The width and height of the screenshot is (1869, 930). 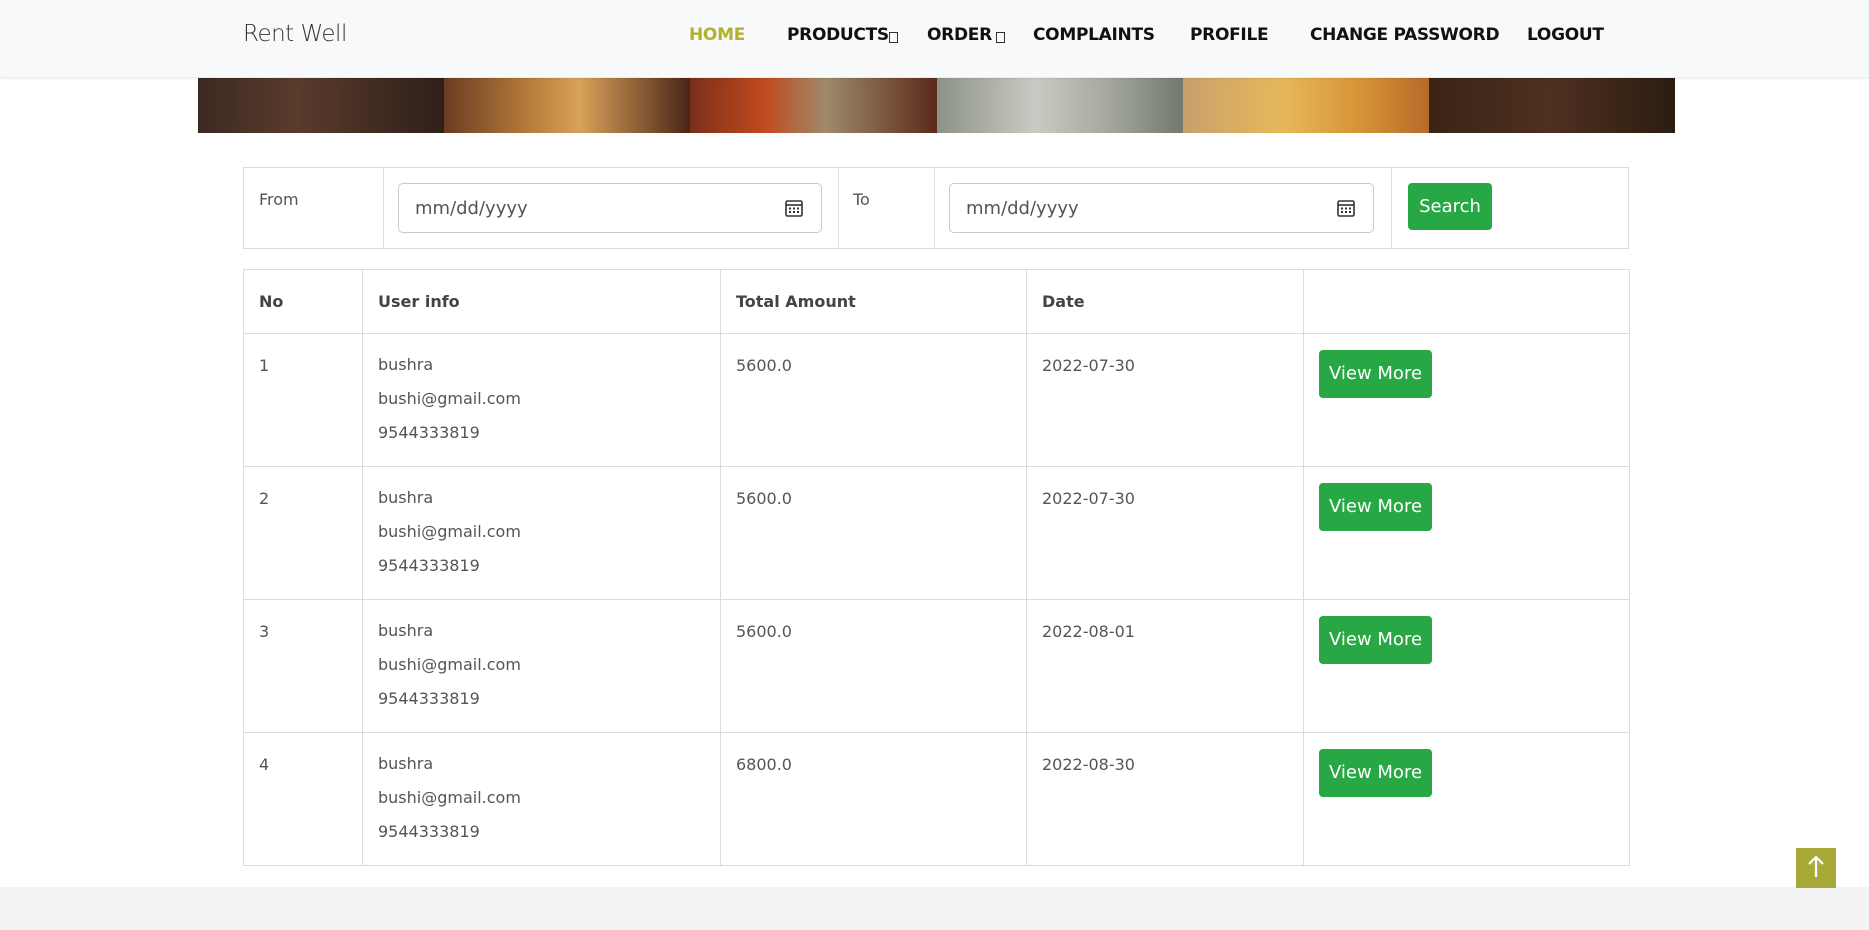 What do you see at coordinates (717, 38) in the screenshot?
I see `nav-home: HOME` at bounding box center [717, 38].